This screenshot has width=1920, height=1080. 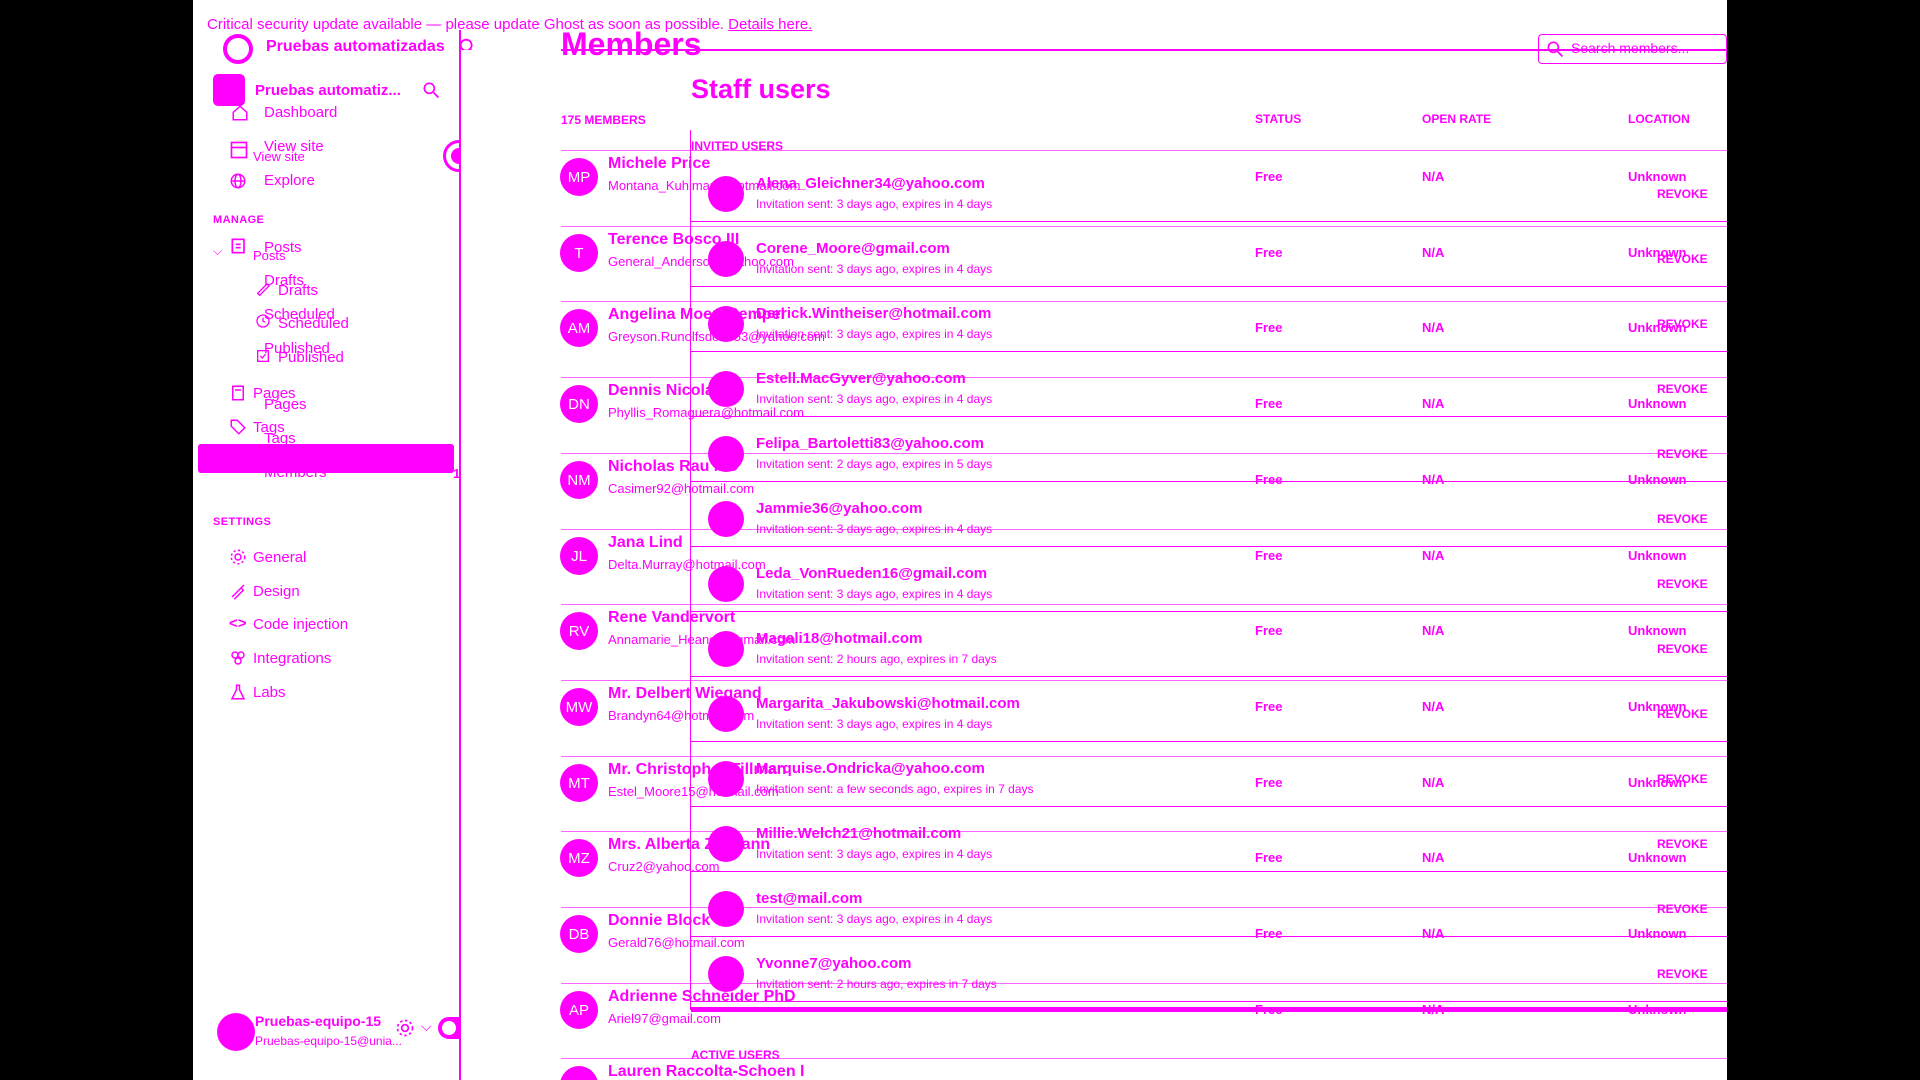 I want to click on invited-email: Jammie36@yahoo.com, so click(x=839, y=508).